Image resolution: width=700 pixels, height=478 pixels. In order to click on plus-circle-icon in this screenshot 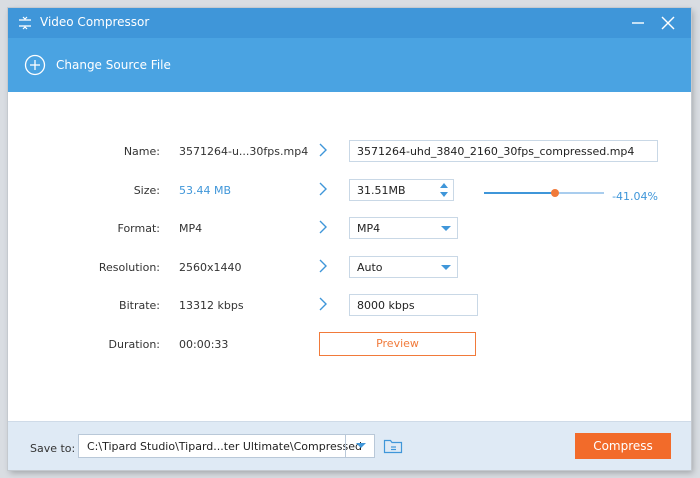, I will do `click(35, 65)`.